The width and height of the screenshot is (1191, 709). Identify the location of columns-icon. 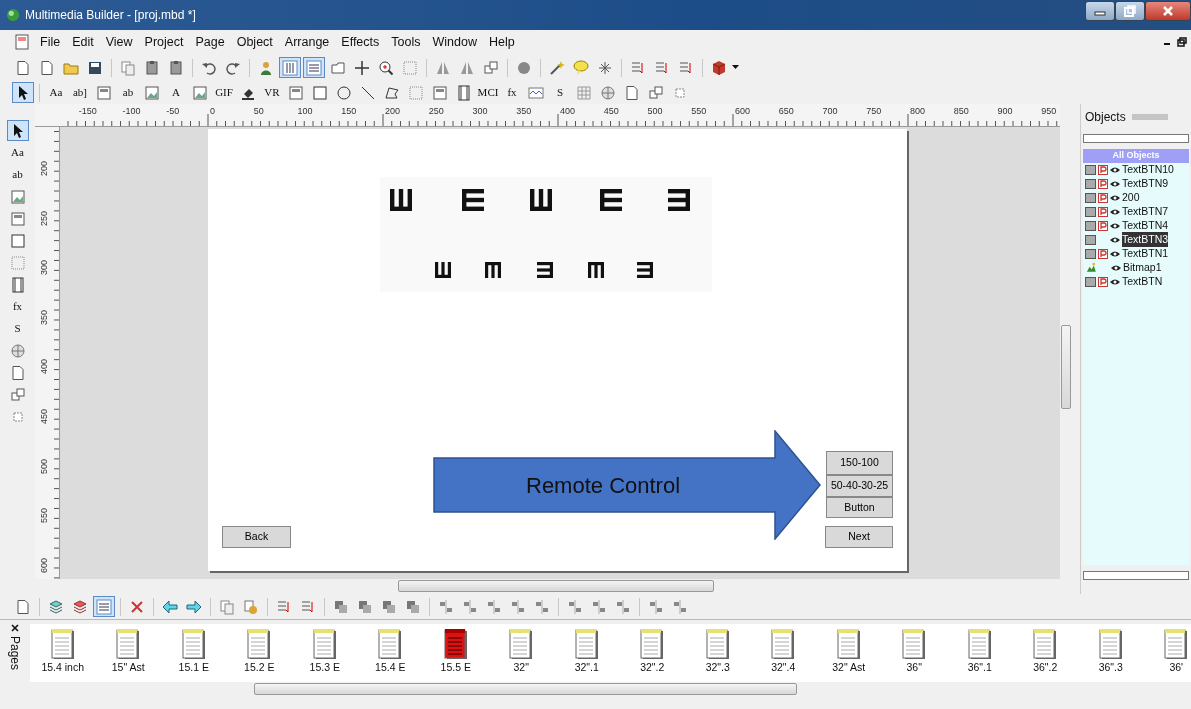
(290, 67).